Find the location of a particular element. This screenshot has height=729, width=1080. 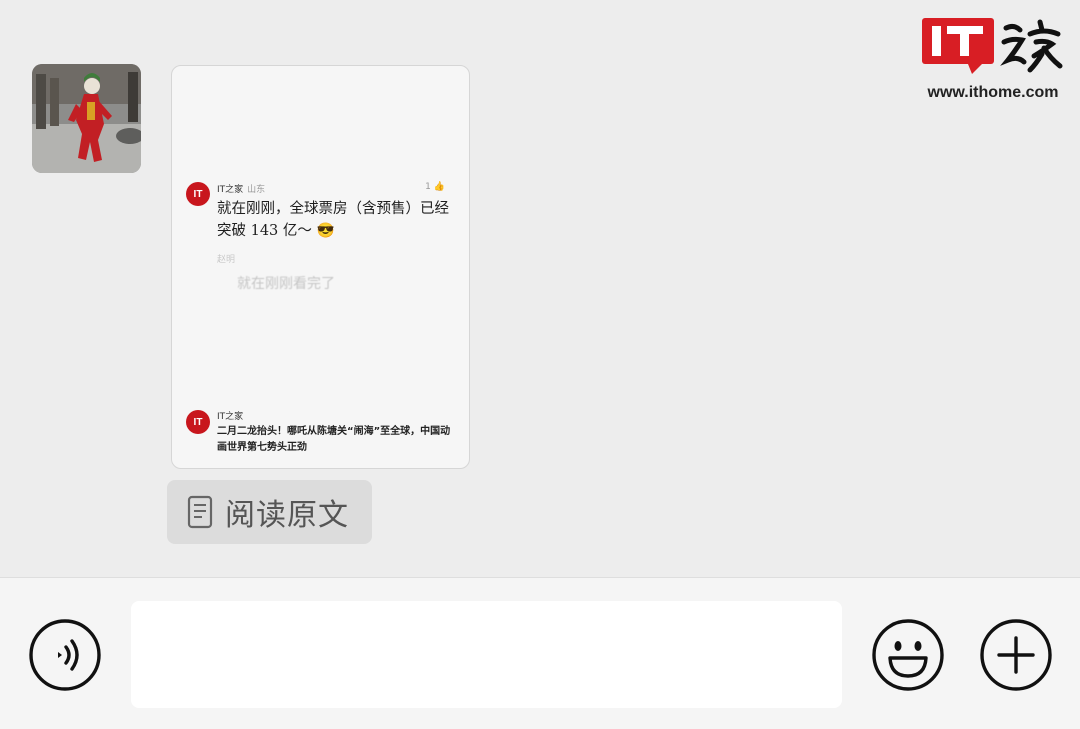

faded-reply: 赵明 就在刚刚看完了 is located at coordinates (332, 272).